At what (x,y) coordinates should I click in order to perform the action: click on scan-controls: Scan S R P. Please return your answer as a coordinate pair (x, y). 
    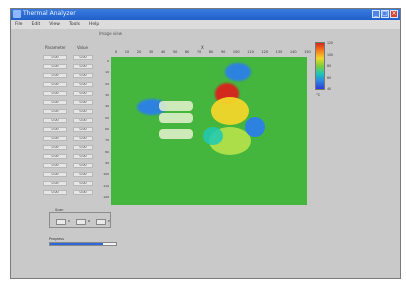
    Looking at the image, I should click on (80, 218).